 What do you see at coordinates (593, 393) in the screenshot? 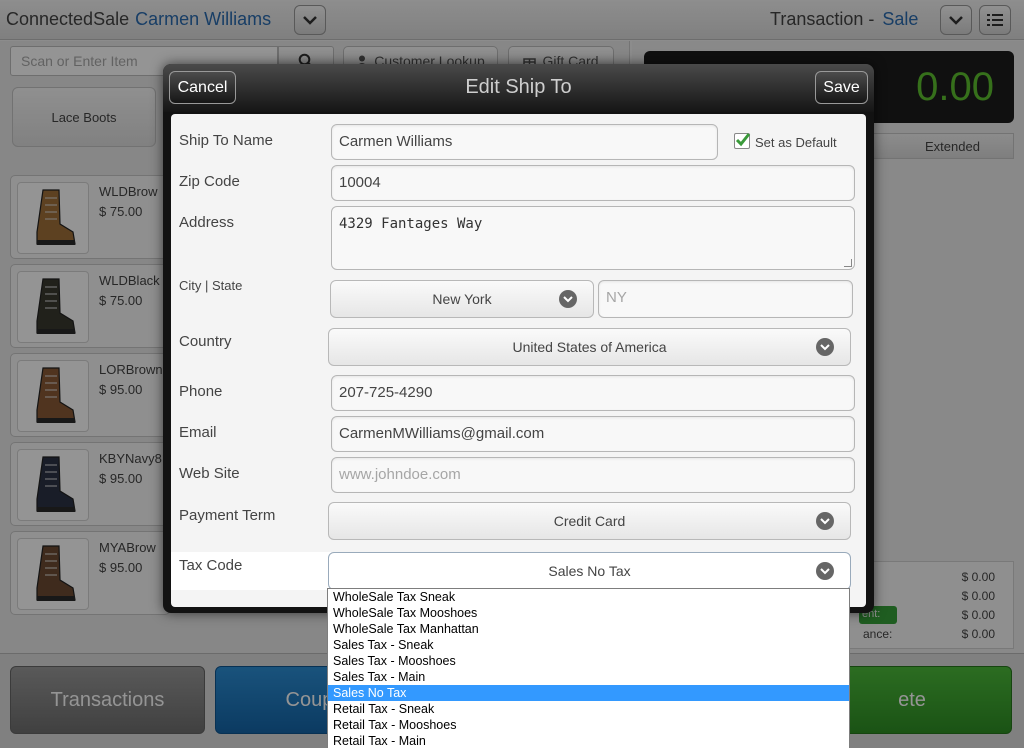
I see `phone-input: 207-725-4290` at bounding box center [593, 393].